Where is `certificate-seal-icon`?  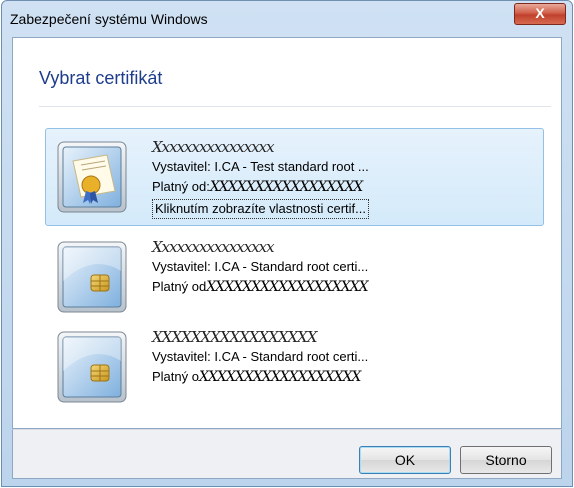
certificate-seal-icon is located at coordinates (92, 177).